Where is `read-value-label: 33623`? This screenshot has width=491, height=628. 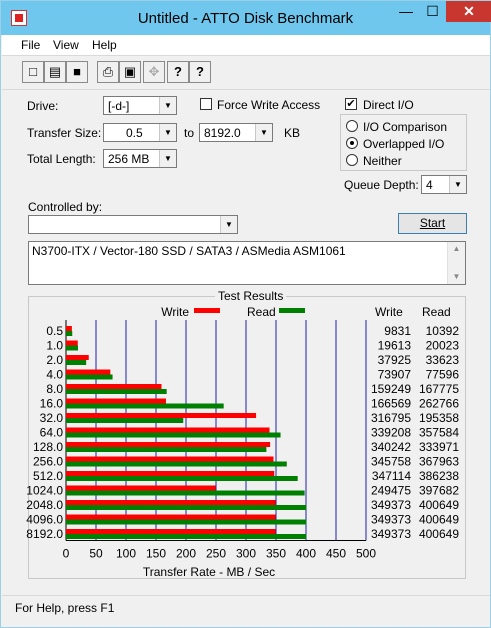 read-value-label: 33623 is located at coordinates (443, 360).